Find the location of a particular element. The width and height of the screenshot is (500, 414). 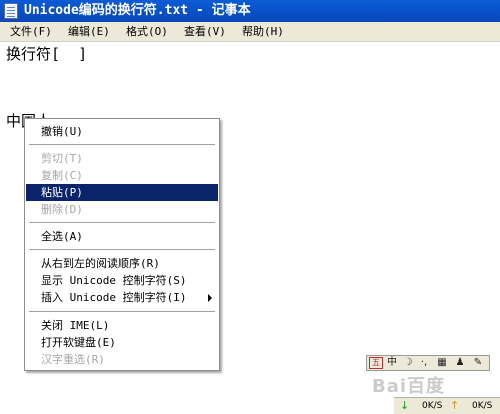

editor-line-1: 换行符[ ] is located at coordinates (47, 54).